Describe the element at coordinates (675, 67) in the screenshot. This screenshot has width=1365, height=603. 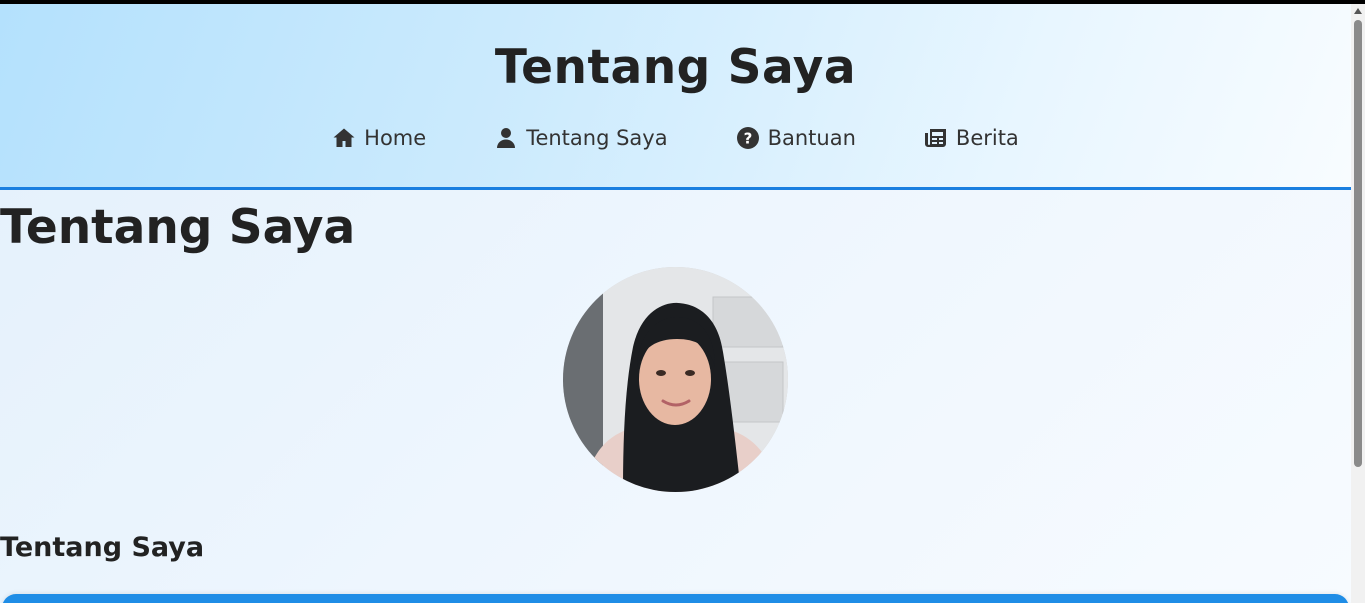
I see `site-title: Tentang Saya` at that location.